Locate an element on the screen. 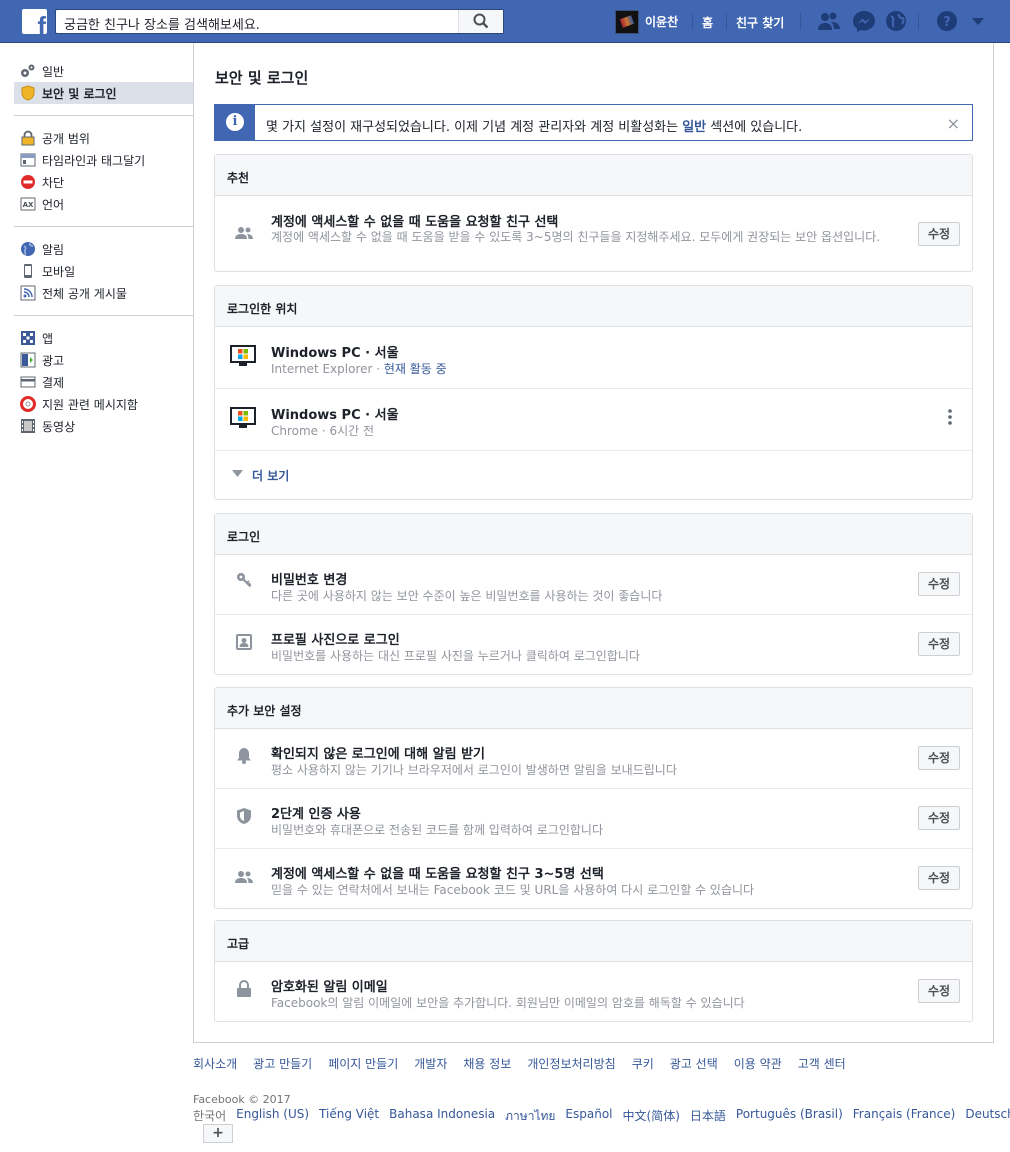 The image size is (1010, 1152). footer-link: 채용 정보 is located at coordinates (487, 1063).